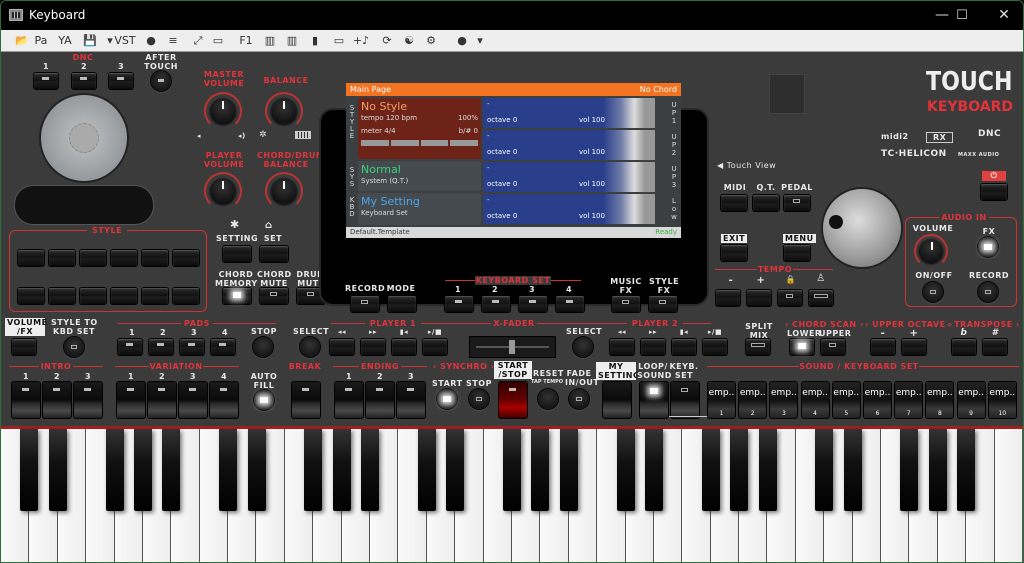 The width and height of the screenshot is (1024, 563). What do you see at coordinates (797, 253) in the screenshot?
I see `menu-button` at bounding box center [797, 253].